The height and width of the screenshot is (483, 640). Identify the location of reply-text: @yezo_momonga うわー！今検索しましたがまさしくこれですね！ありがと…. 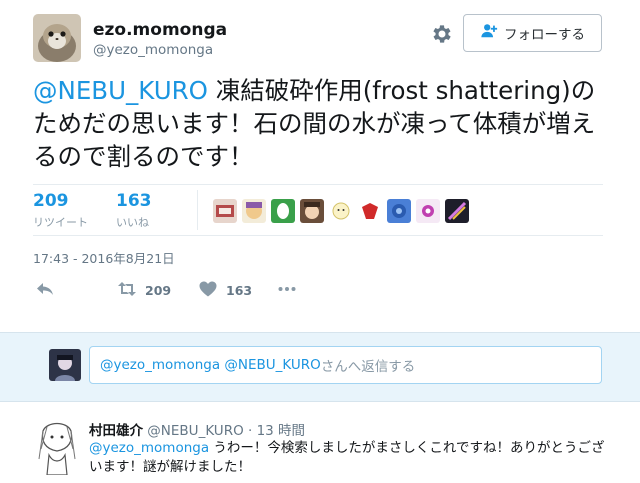
(351, 458).